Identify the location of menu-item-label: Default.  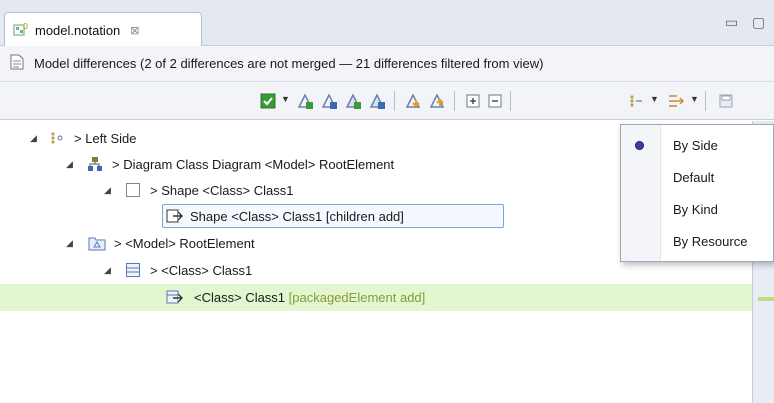
(694, 177).